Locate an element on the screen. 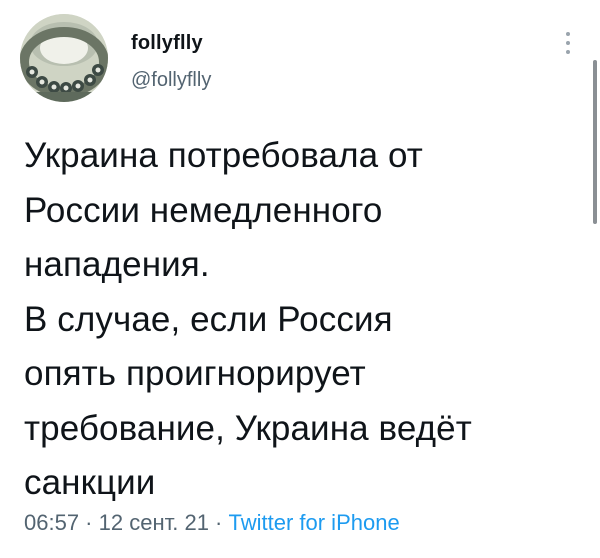  avatar-image is located at coordinates (64, 58).